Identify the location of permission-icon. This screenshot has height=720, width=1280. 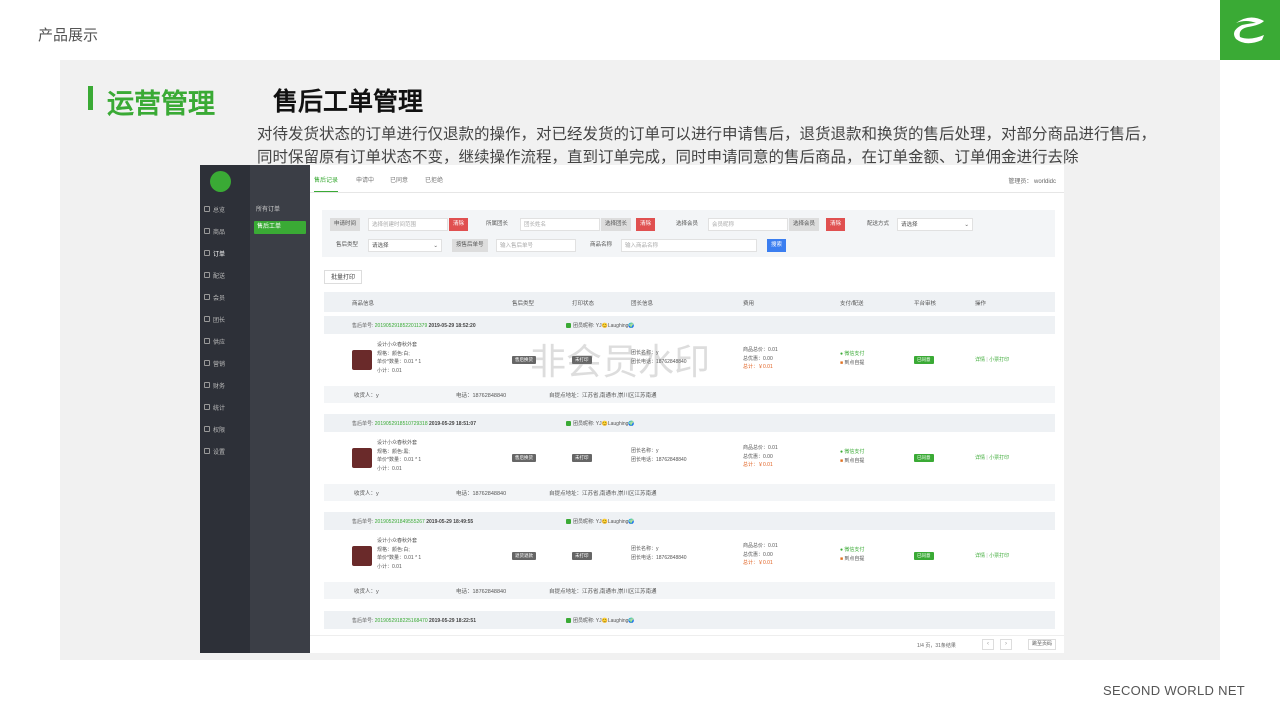
(207, 429).